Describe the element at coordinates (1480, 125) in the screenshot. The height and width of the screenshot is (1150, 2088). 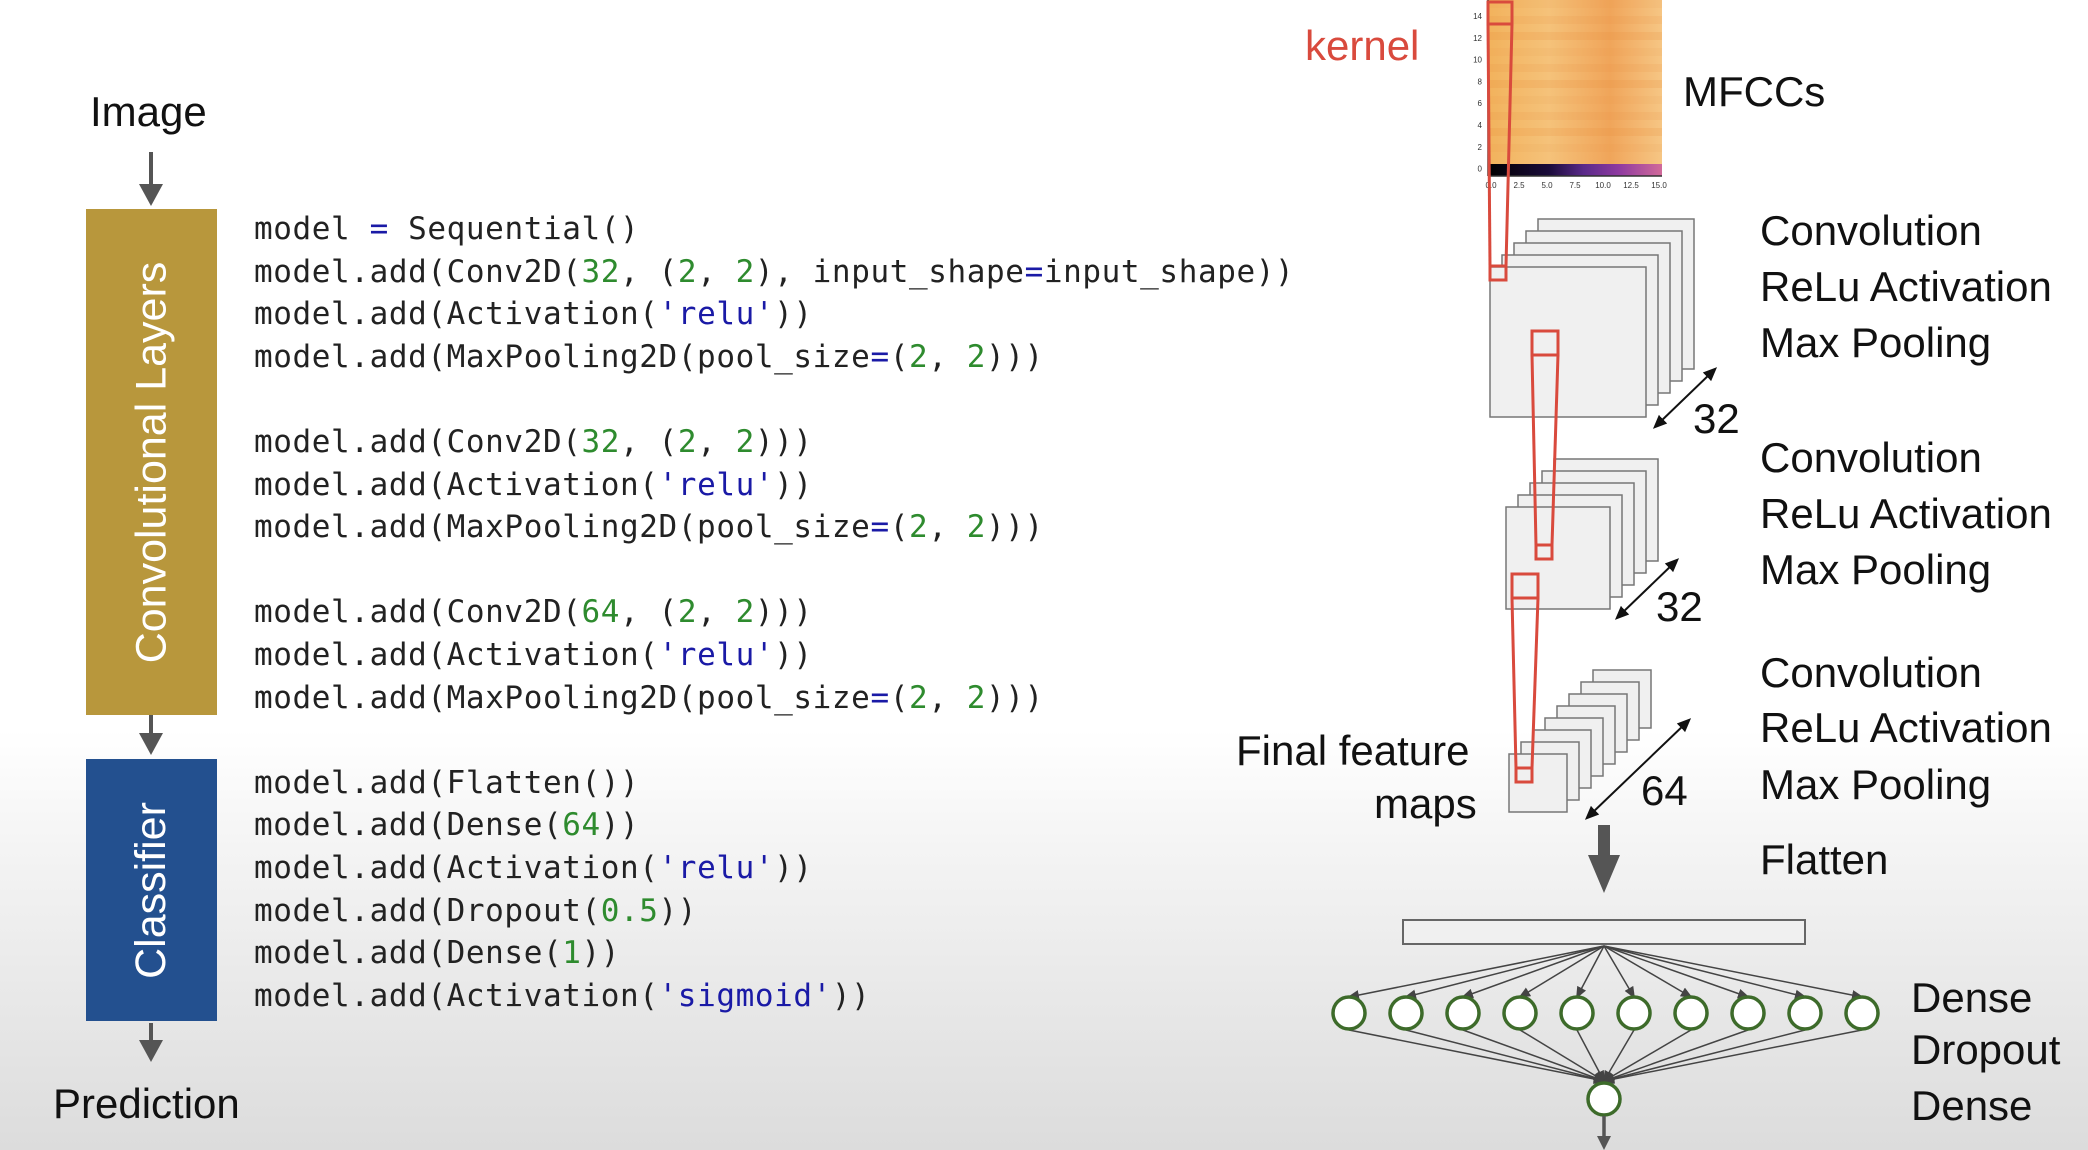
I see `mfcc-y-tick-label: 4` at that location.